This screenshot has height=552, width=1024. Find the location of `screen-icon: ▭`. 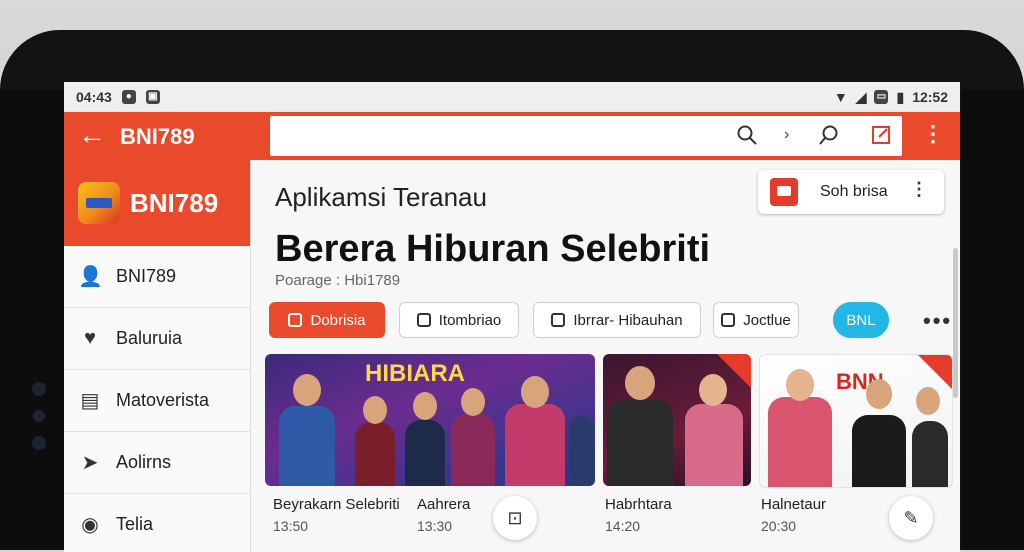

screen-icon: ▭ is located at coordinates (881, 97).